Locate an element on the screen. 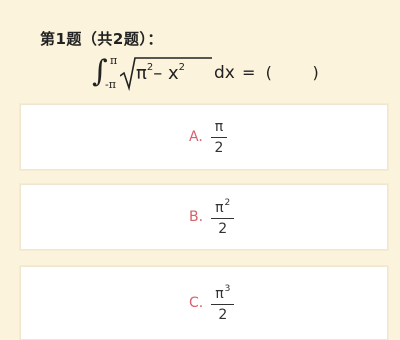  option-letter: A. is located at coordinates (196, 137).